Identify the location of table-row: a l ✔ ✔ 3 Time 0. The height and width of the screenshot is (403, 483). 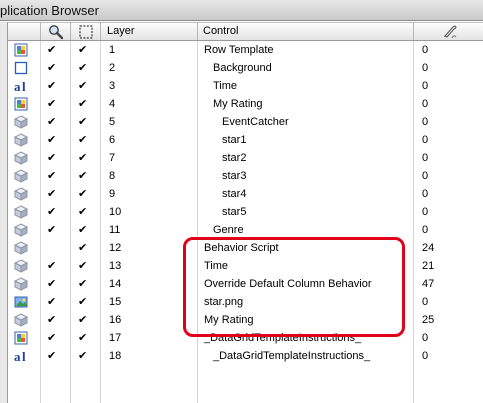
(245, 86).